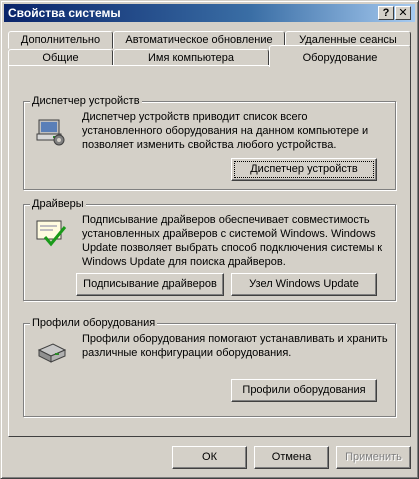 The height and width of the screenshot is (479, 419). I want to click on cancel-button: Отмена, so click(291, 457).